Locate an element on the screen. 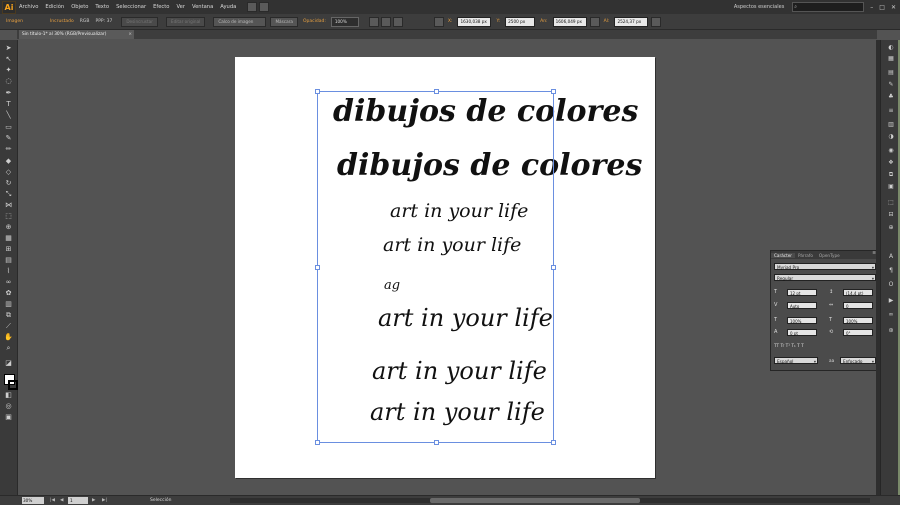 This screenshot has width=900, height=505. play-actions-icon: ▶ is located at coordinates (891, 300).